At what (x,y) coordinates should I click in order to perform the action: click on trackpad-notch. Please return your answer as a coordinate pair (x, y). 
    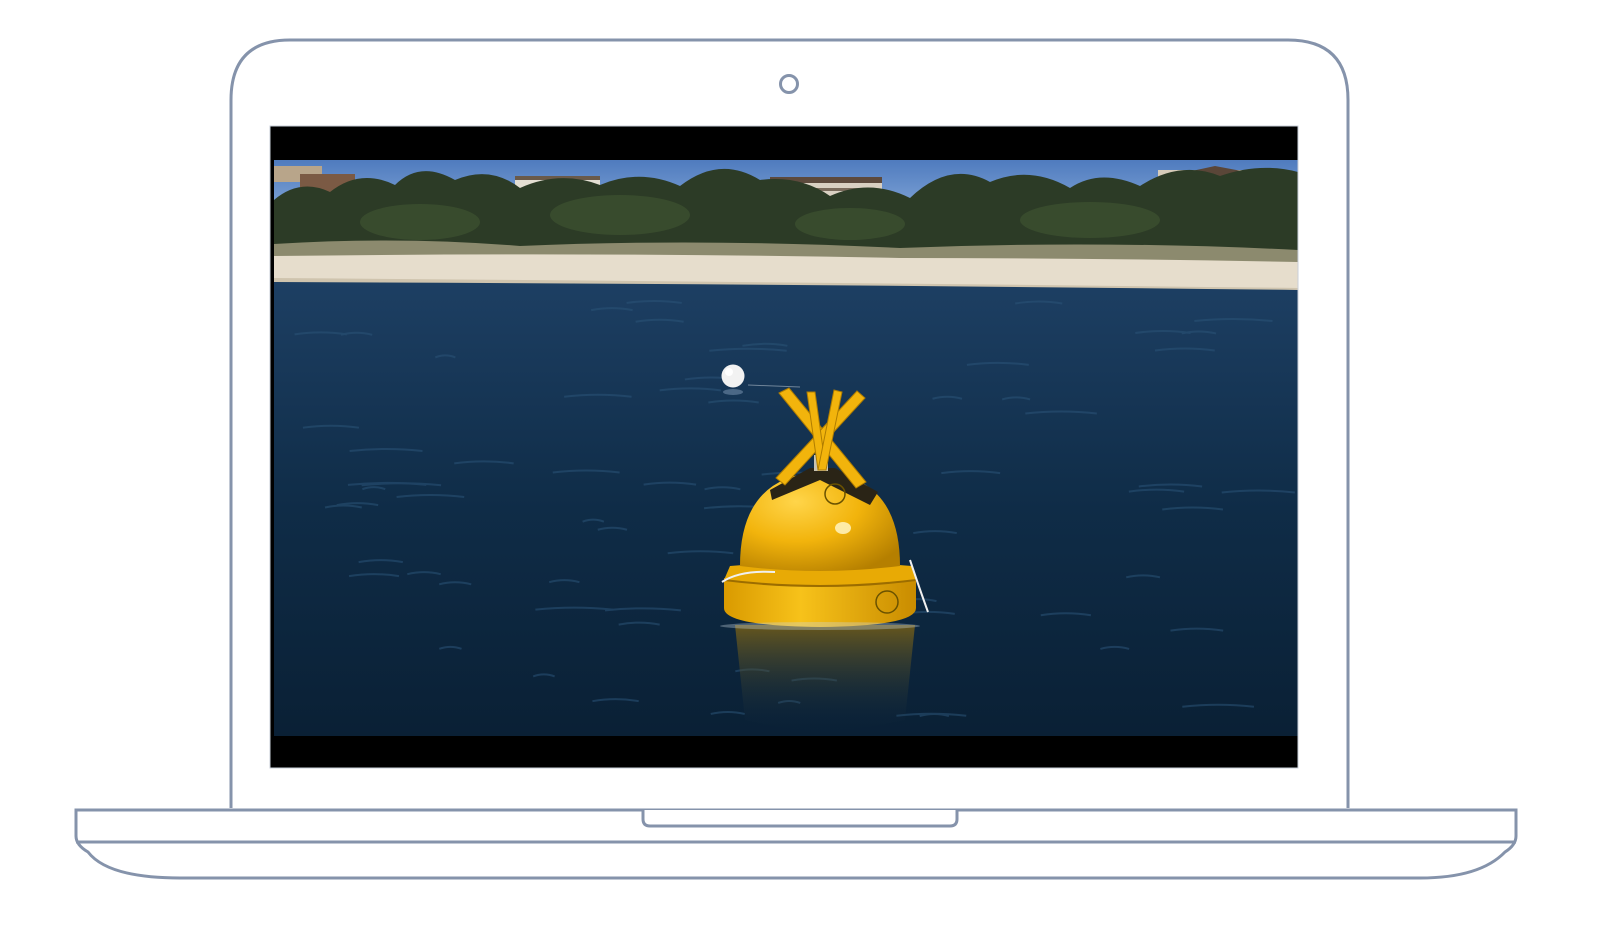
    Looking at the image, I should click on (800, 819).